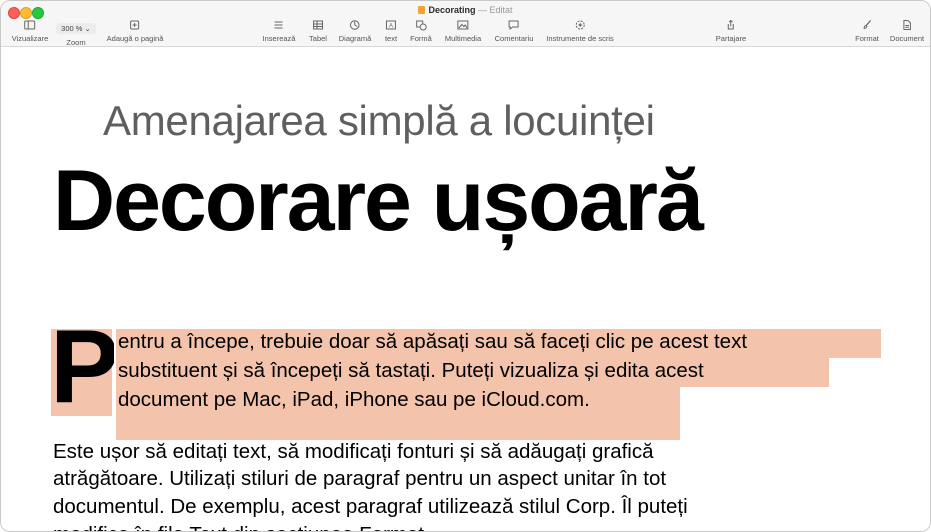  I want to click on text-label: text, so click(391, 38).